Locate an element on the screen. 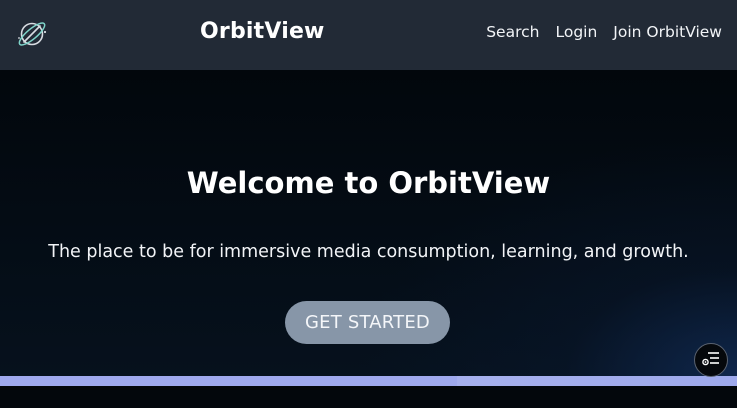  nav-search-link: Search is located at coordinates (512, 32).